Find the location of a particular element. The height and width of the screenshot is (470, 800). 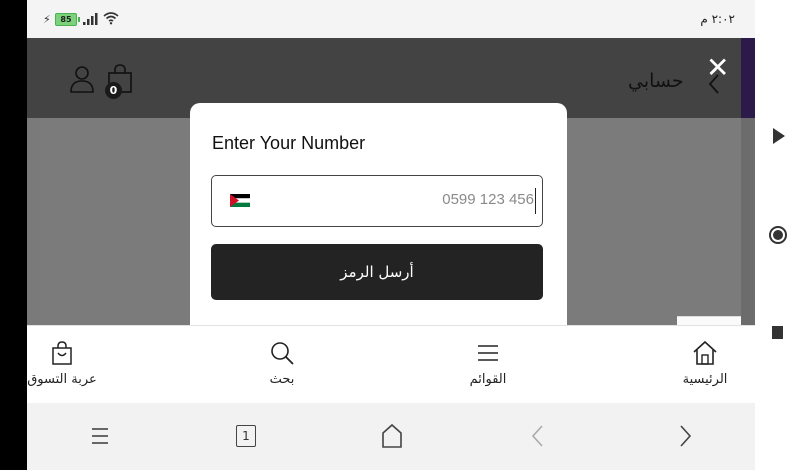

emulator-side-panel is located at coordinates (777, 235).